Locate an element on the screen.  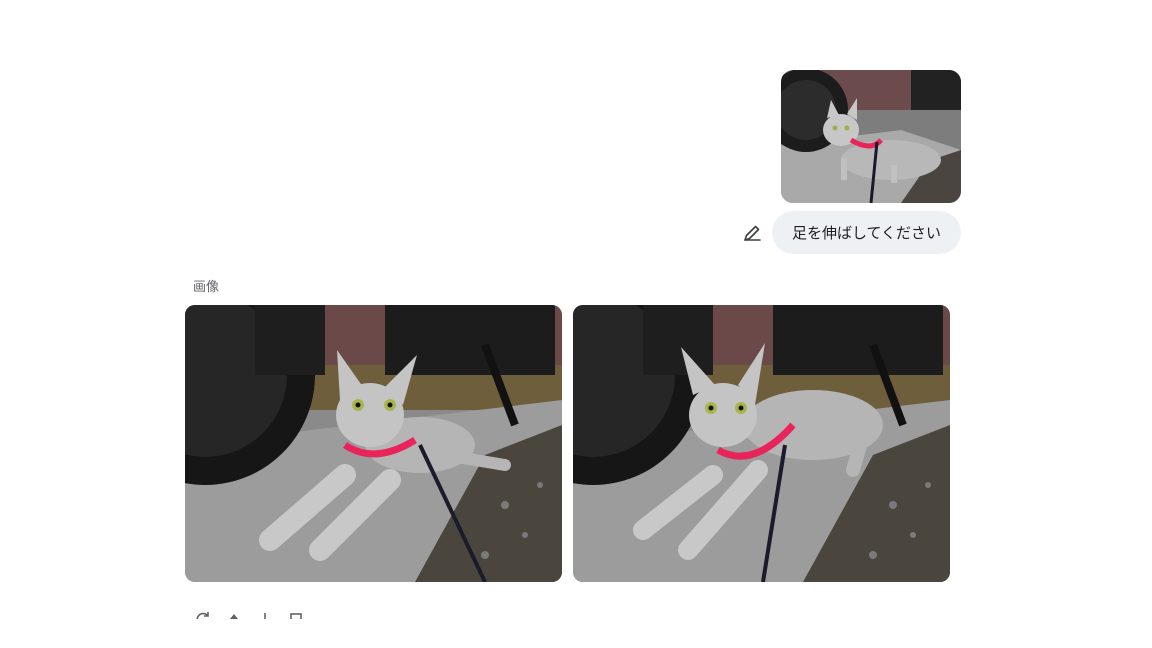
share-button is located at coordinates (234, 615).